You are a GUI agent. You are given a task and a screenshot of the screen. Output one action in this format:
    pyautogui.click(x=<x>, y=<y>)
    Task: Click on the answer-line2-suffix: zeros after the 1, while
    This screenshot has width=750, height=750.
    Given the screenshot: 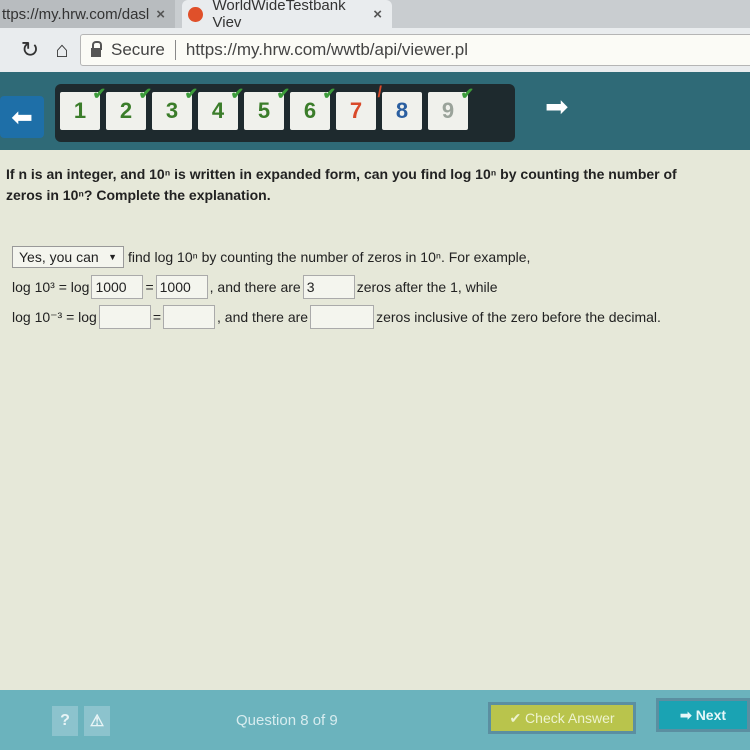 What is the action you would take?
    pyautogui.click(x=427, y=287)
    